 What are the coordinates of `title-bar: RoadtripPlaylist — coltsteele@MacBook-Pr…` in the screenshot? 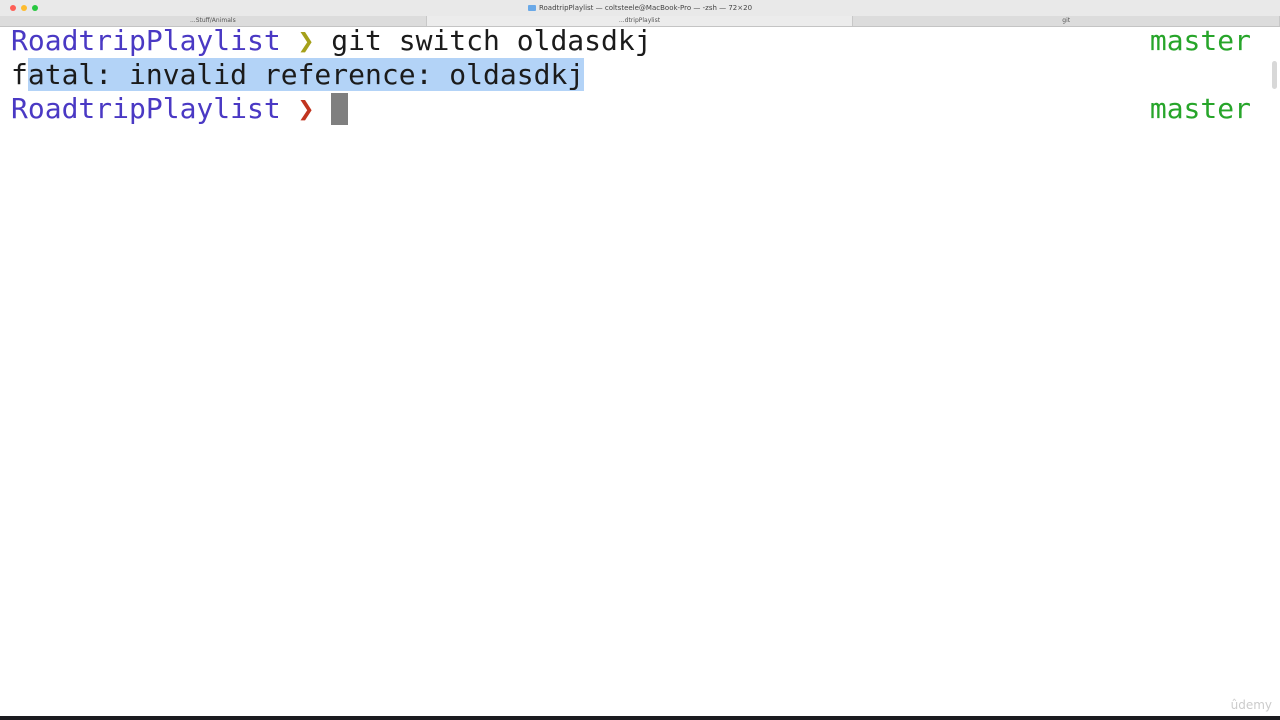 It's located at (640, 8).